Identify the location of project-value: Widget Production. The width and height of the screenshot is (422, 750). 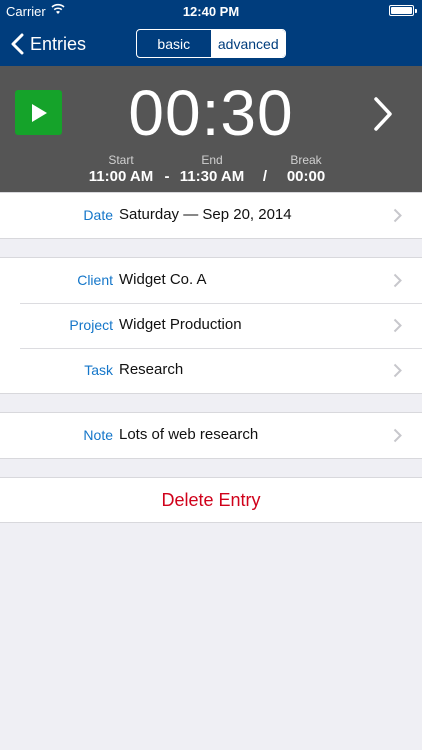
(180, 324).